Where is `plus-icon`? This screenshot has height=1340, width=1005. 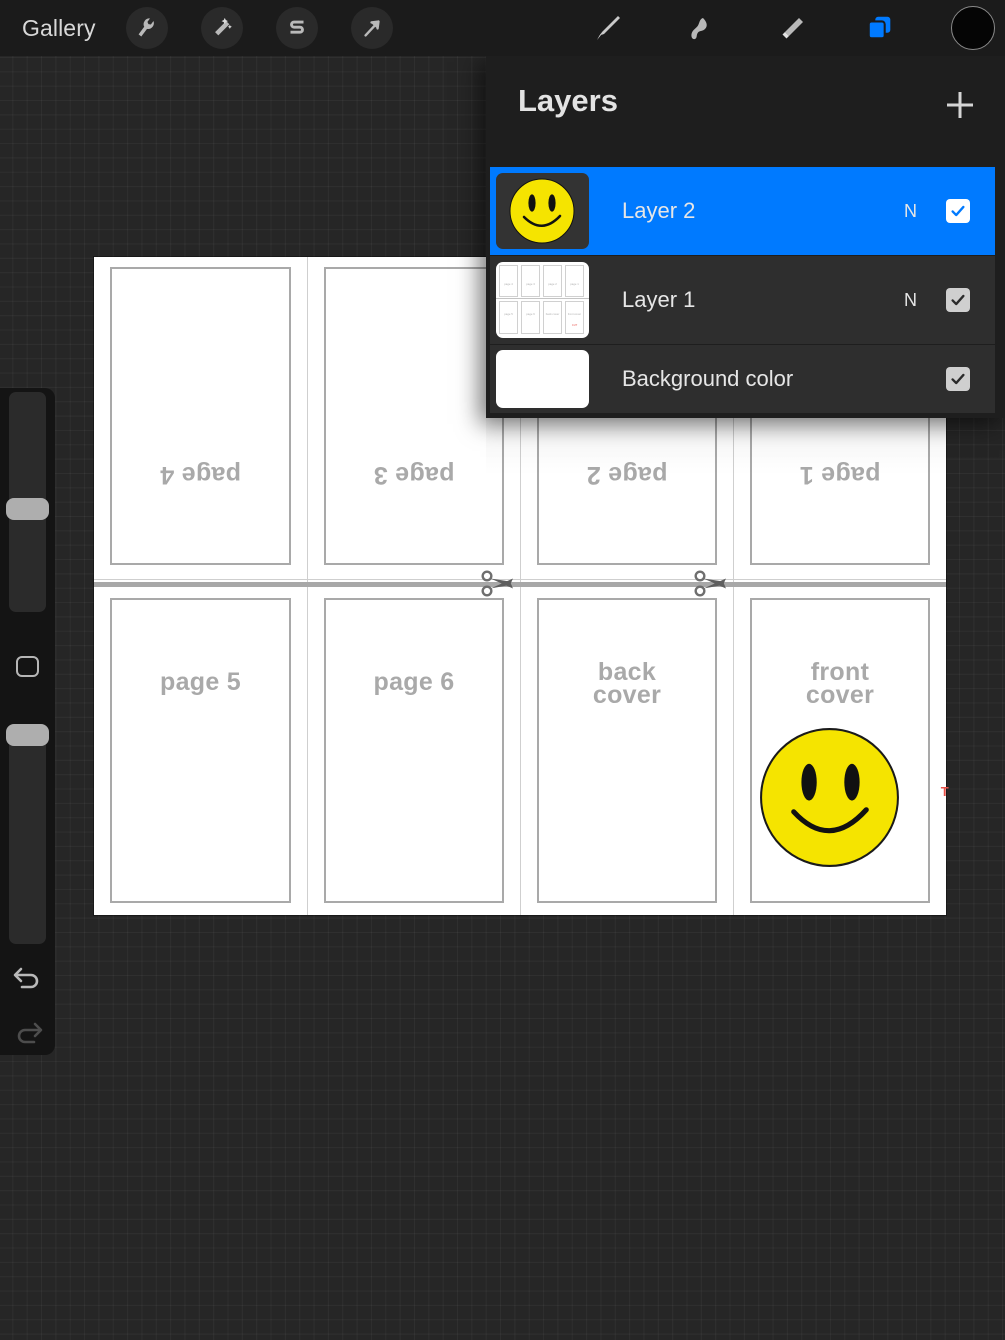 plus-icon is located at coordinates (960, 105).